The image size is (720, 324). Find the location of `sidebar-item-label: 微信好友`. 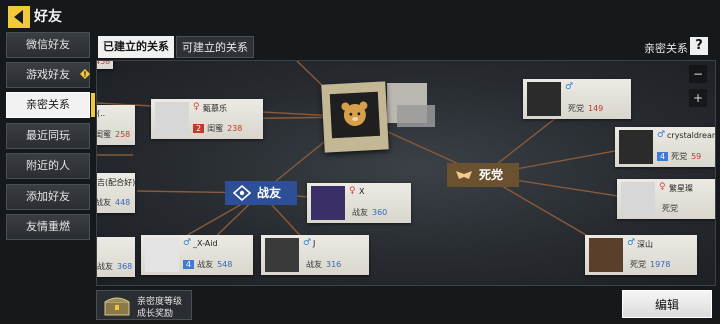

sidebar-item-label: 微信好友 is located at coordinates (48, 44).